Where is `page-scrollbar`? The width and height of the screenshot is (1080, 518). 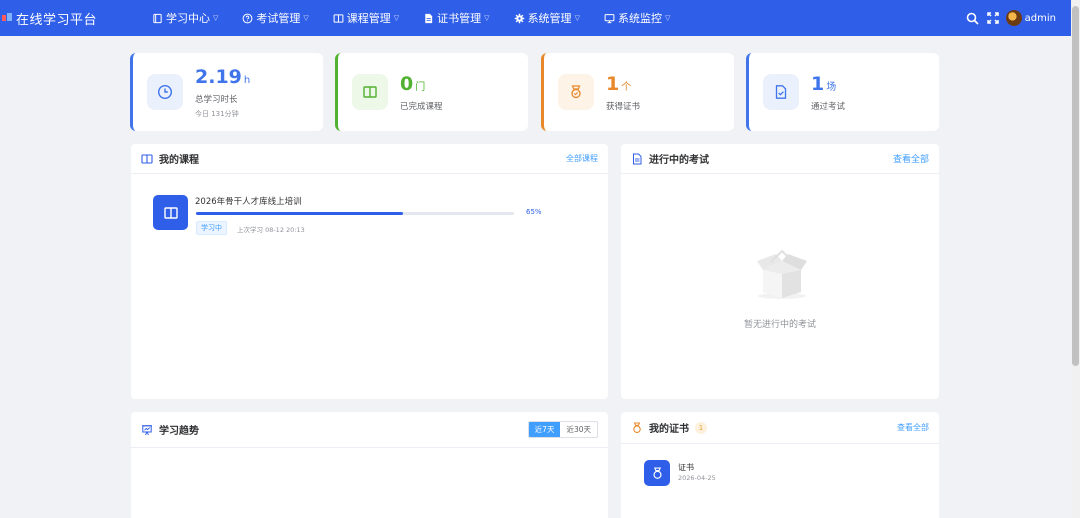
page-scrollbar is located at coordinates (1075, 259).